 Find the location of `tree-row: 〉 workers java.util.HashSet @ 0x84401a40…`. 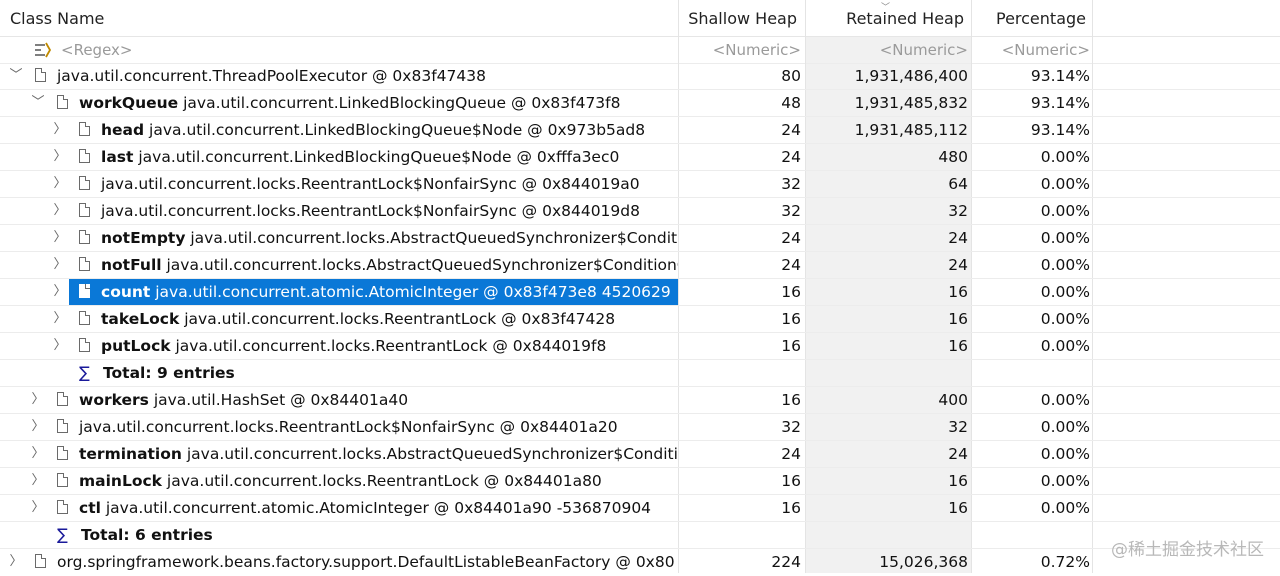

tree-row: 〉 workers java.util.HashSet @ 0x84401a40… is located at coordinates (640, 400).